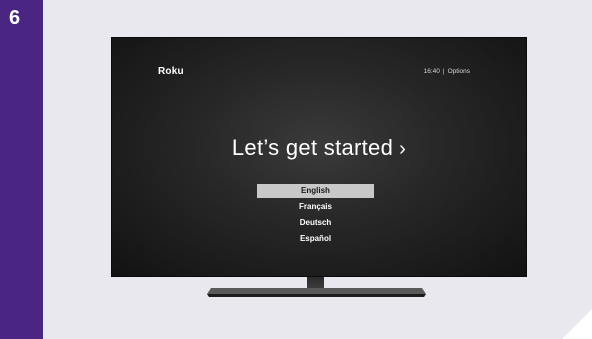  What do you see at coordinates (21, 169) in the screenshot?
I see `step-sidebar: 6` at bounding box center [21, 169].